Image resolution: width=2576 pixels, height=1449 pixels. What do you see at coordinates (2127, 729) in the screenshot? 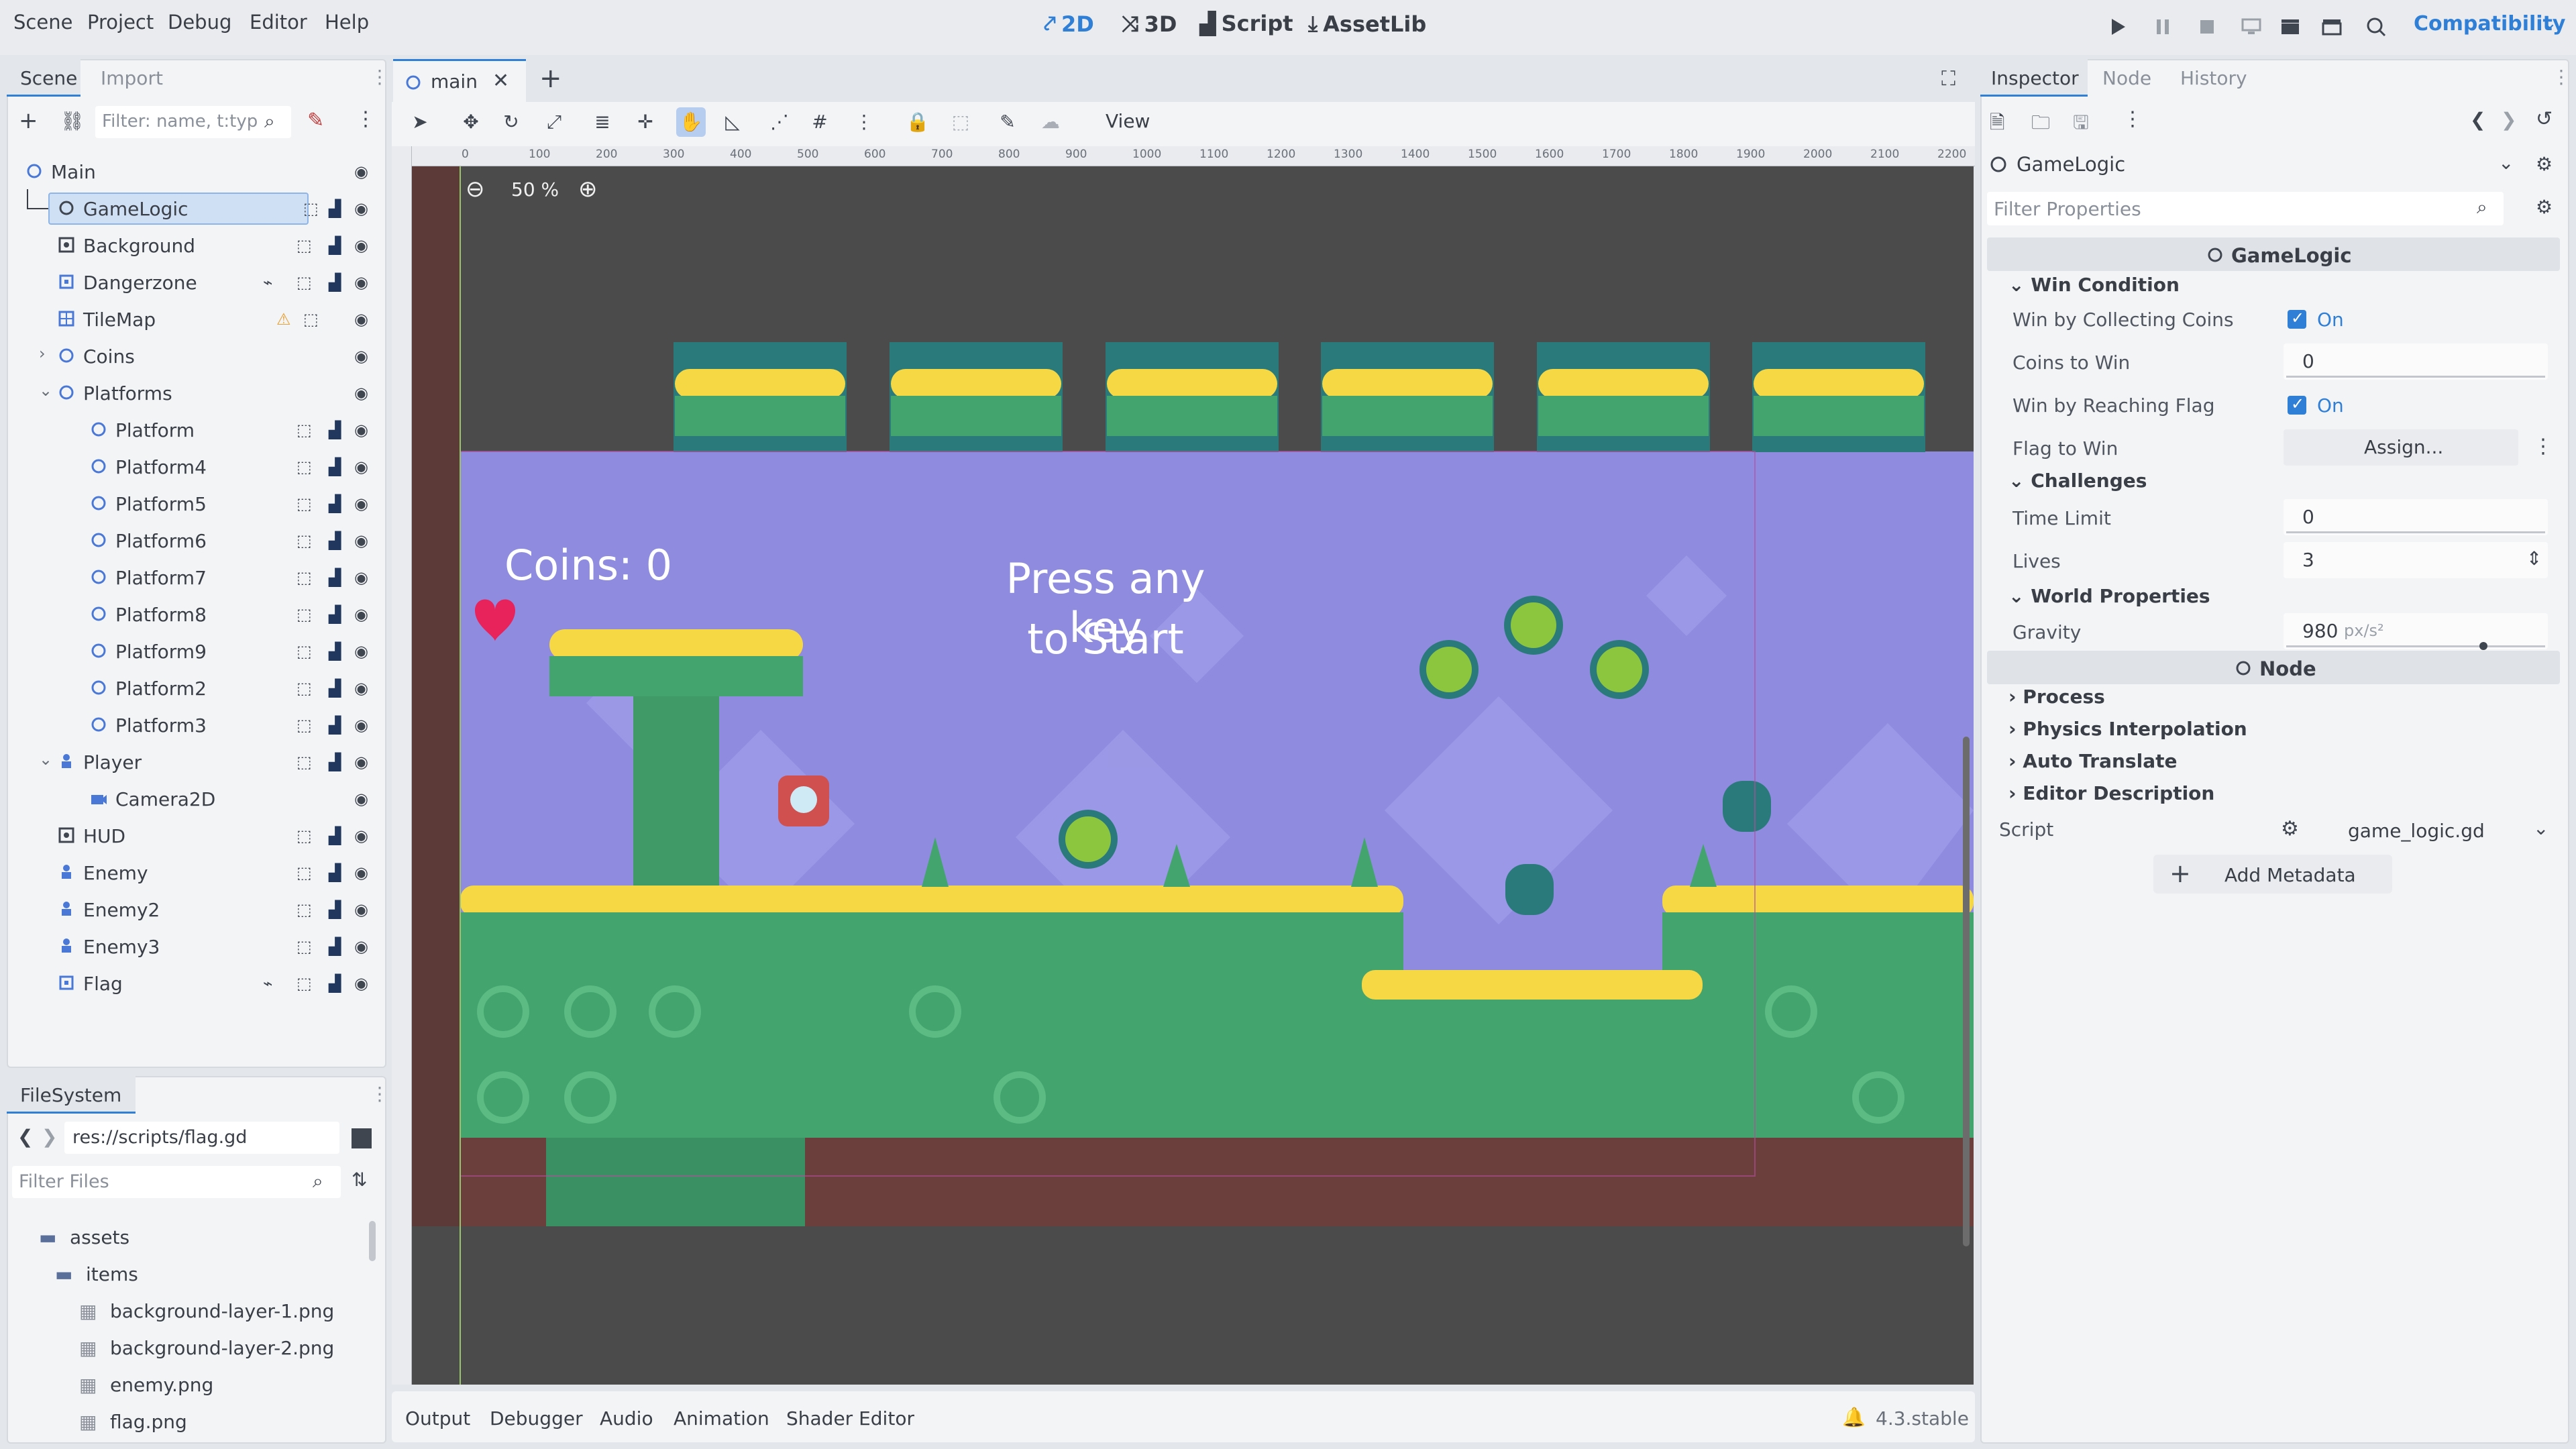
I see `section-physics-interpolation: › Physics Interpolation` at bounding box center [2127, 729].